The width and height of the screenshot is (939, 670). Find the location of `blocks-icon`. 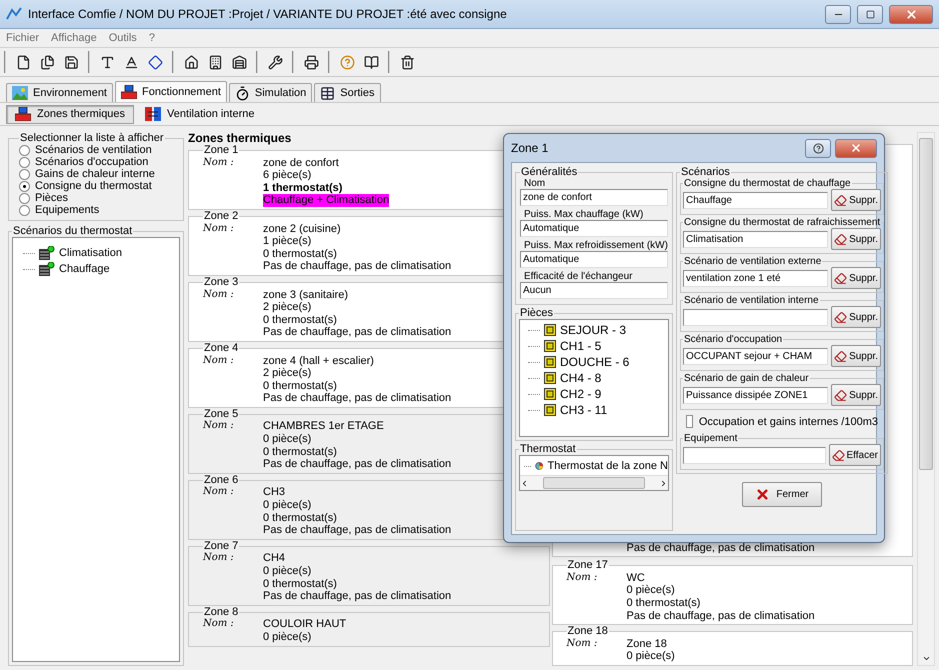

blocks-icon is located at coordinates (23, 114).